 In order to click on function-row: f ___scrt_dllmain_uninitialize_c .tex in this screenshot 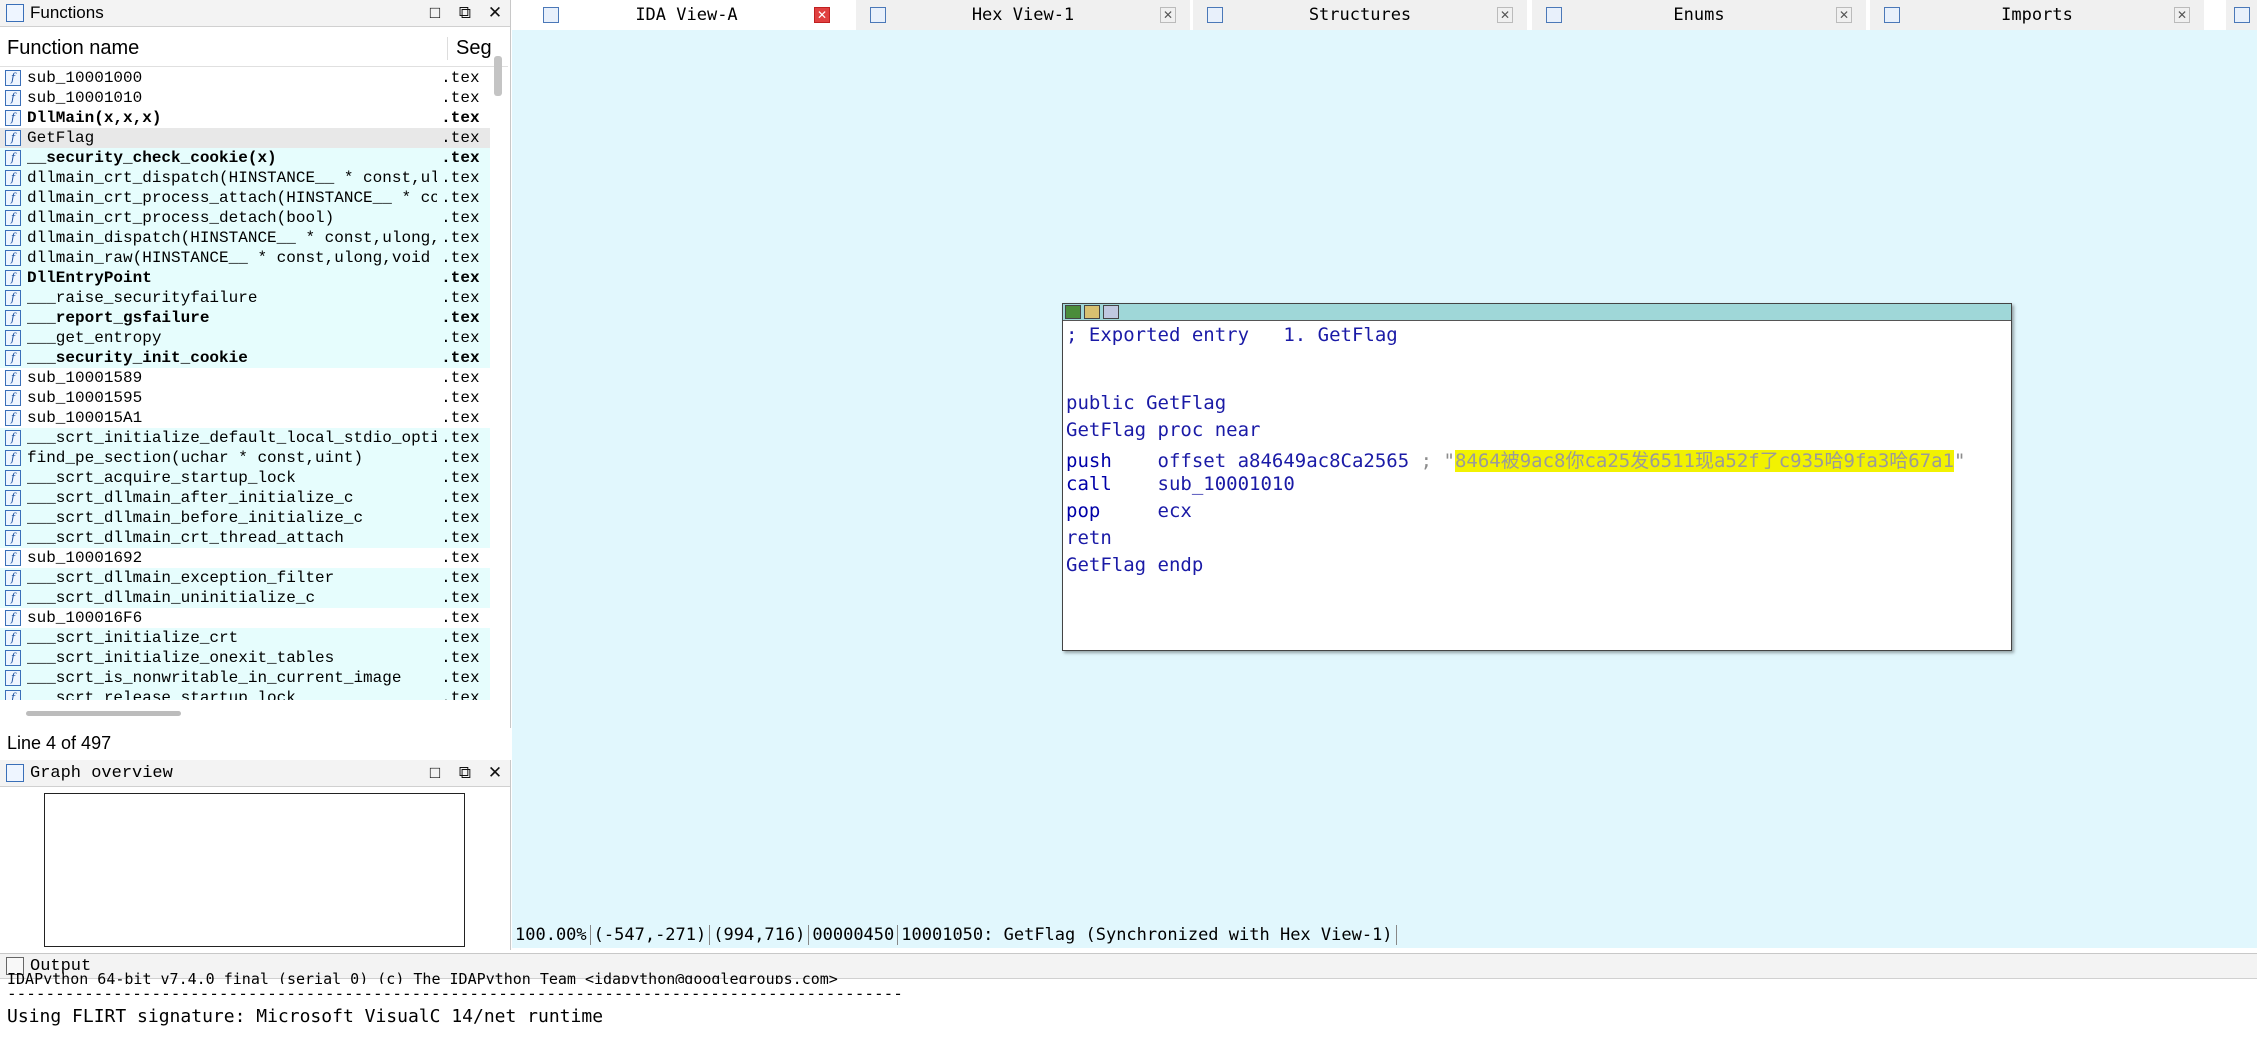, I will do `click(245, 598)`.